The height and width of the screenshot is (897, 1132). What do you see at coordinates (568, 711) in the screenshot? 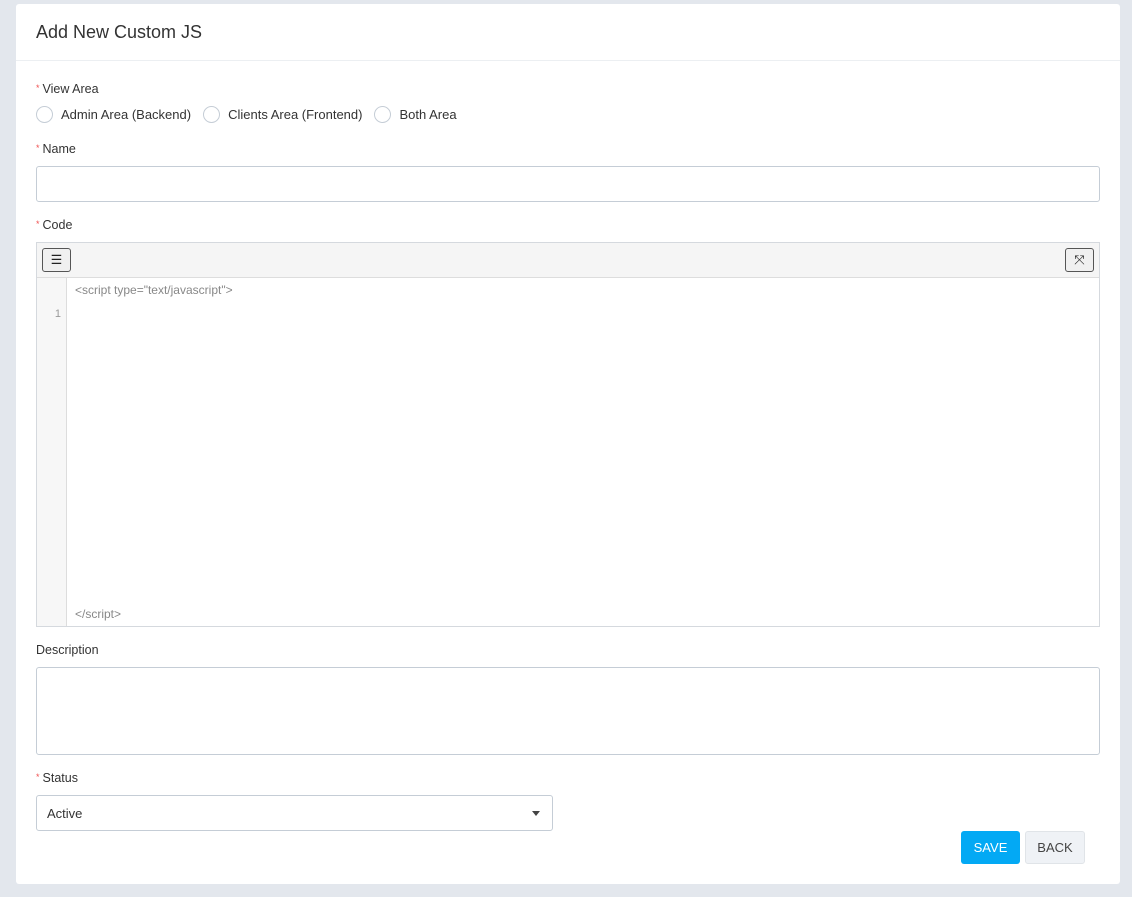
I see `description-textarea` at bounding box center [568, 711].